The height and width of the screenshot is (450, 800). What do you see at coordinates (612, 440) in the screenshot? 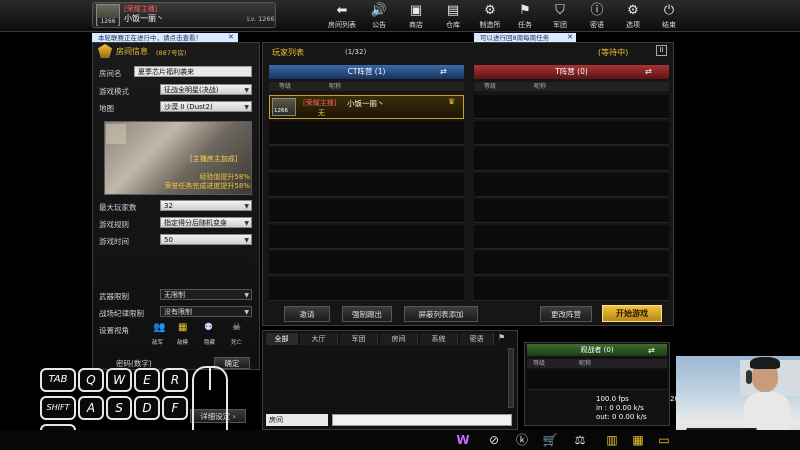
I see `chart-icon: ▥` at bounding box center [612, 440].